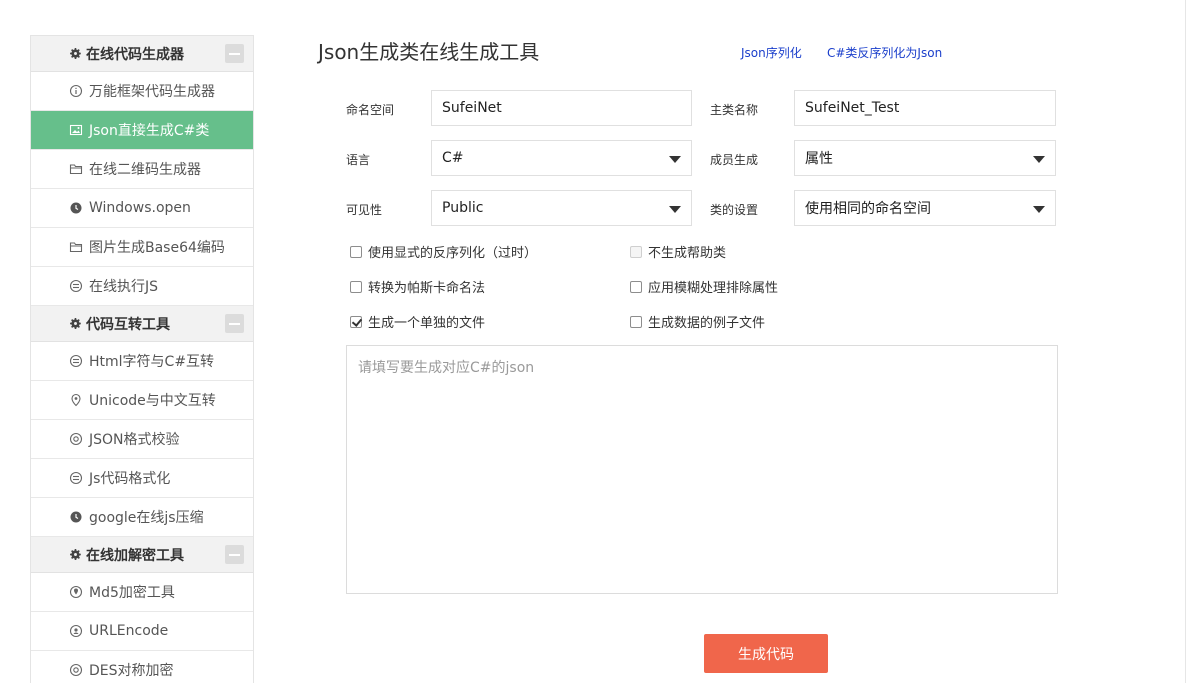 The width and height of the screenshot is (1195, 683). I want to click on sidebar-item-html-csharp: Html字符与C#互转, so click(142, 361).